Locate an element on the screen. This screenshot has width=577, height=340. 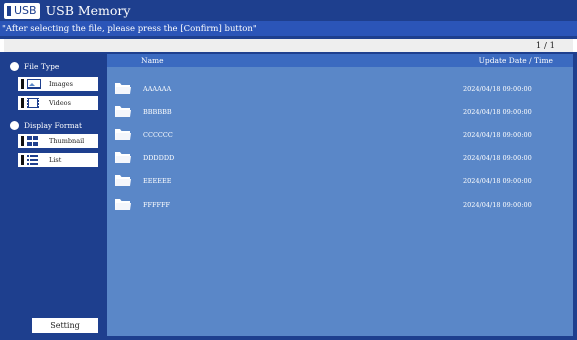
list-icon is located at coordinates (32, 160).